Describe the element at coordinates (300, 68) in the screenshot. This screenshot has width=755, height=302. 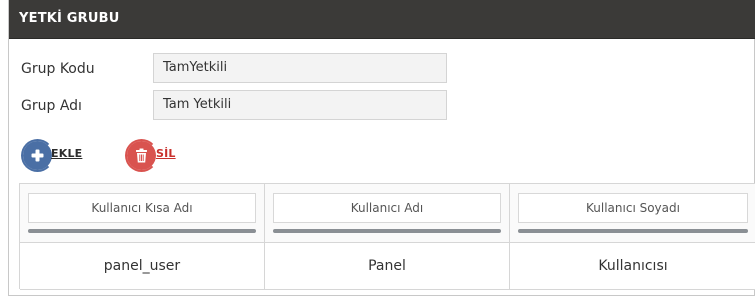
I see `group-code-field: TamYetkili` at that location.